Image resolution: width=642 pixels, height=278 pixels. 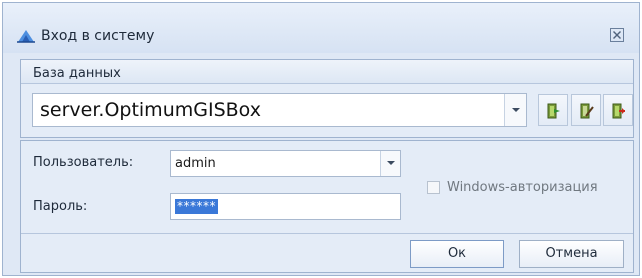 I want to click on divider, so click(x=327, y=233).